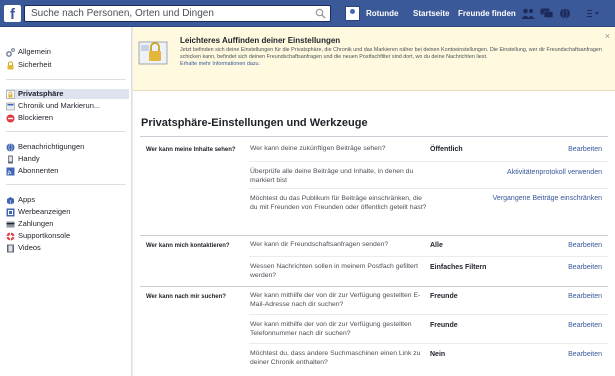 This screenshot has width=615, height=376. What do you see at coordinates (10, 248) in the screenshot?
I see `film-icon` at bounding box center [10, 248].